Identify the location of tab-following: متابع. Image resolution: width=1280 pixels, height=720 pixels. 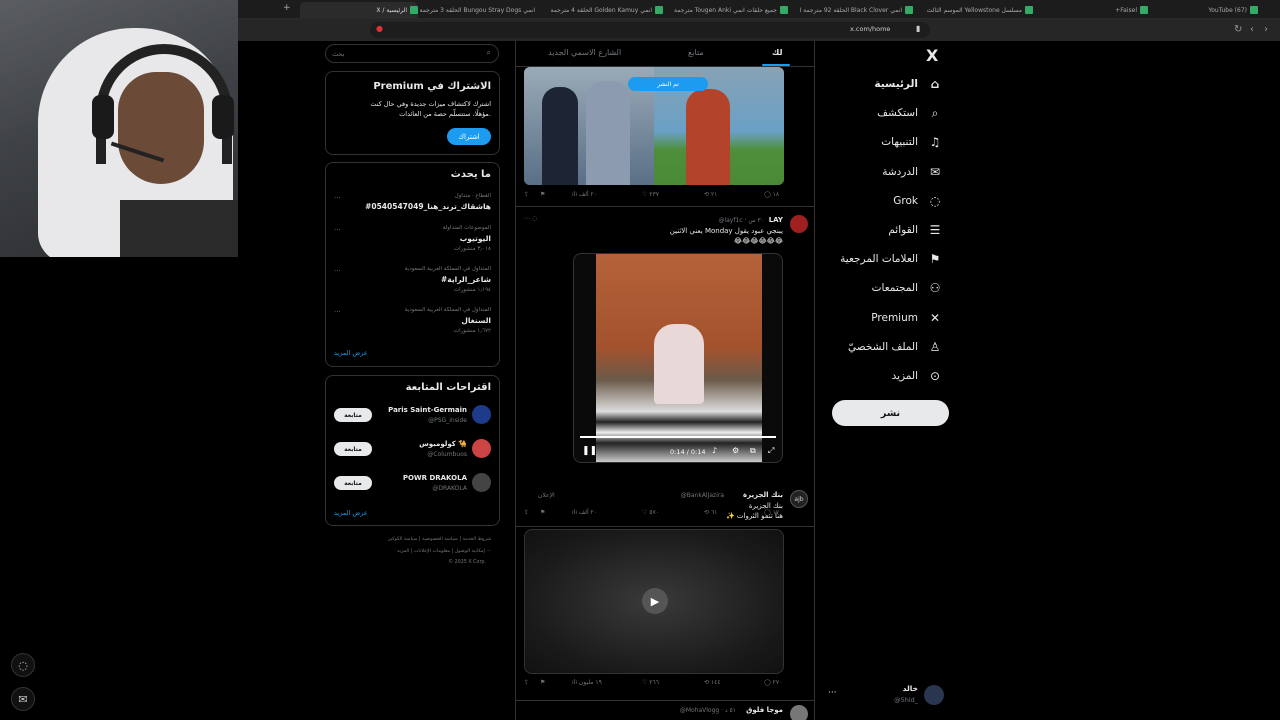
(696, 52).